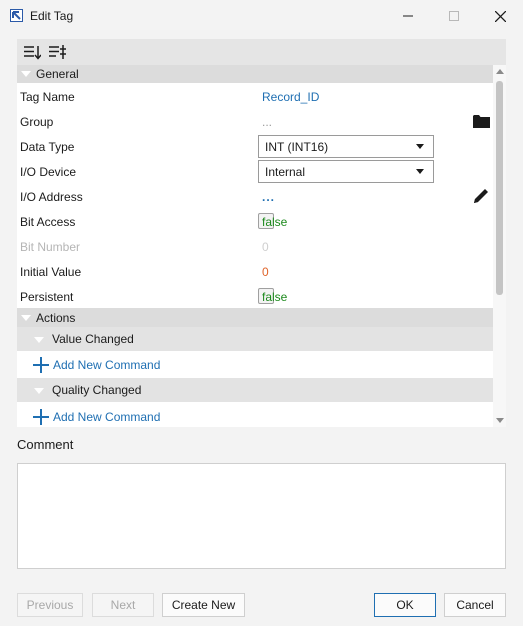  I want to click on maximize-button, so click(454, 16).